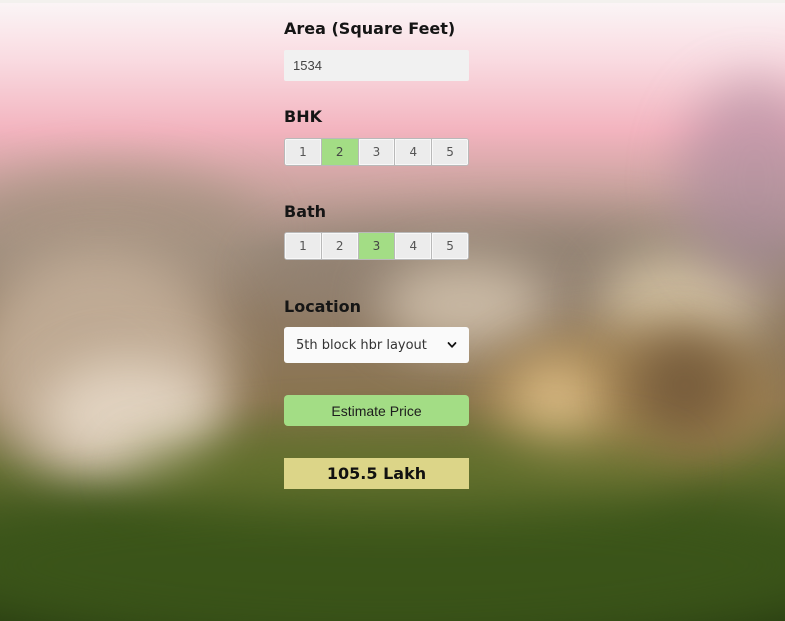 Image resolution: width=785 pixels, height=621 pixels. I want to click on bhk-option-2: 2, so click(340, 152).